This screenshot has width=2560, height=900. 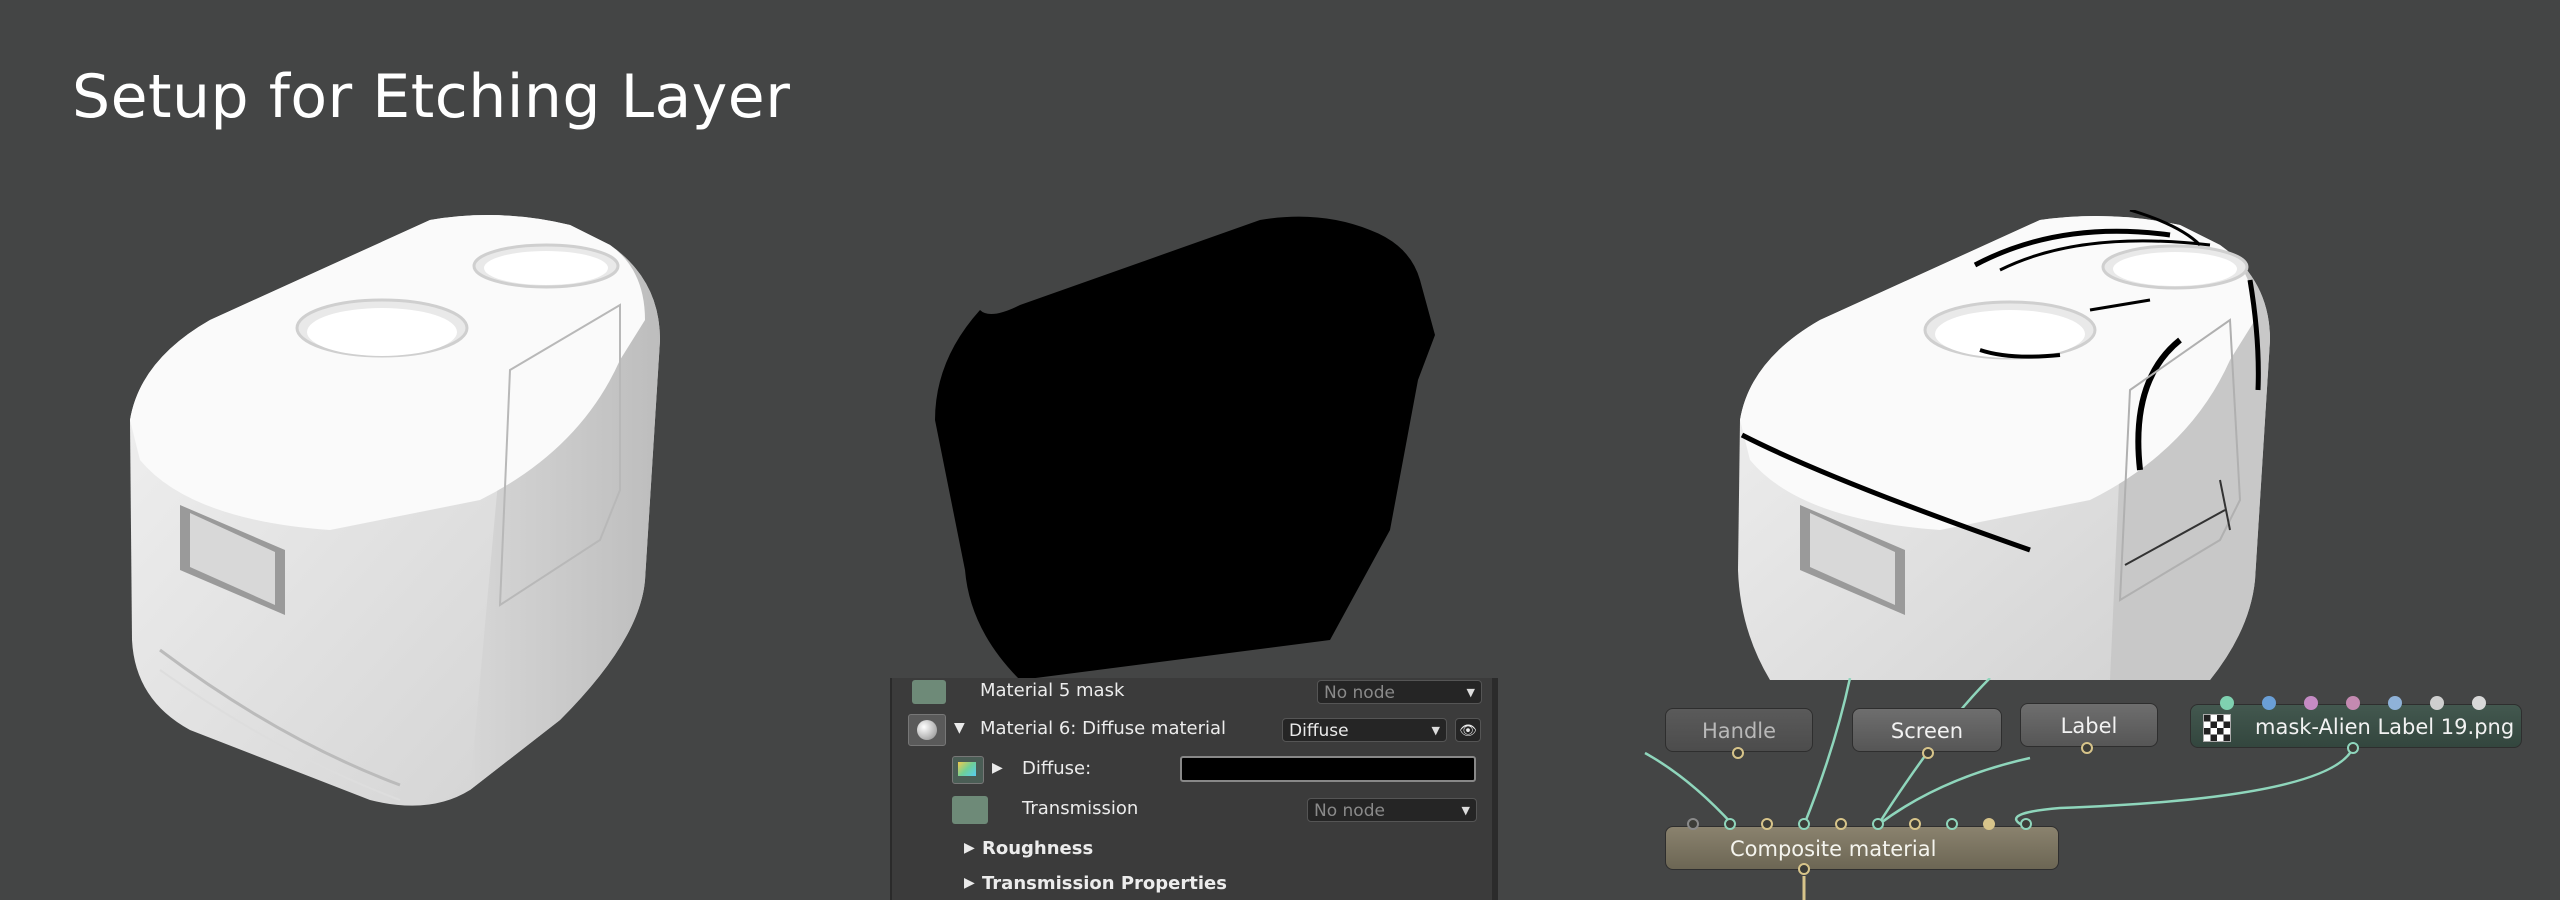 What do you see at coordinates (927, 730) in the screenshot?
I see `sphere-icon` at bounding box center [927, 730].